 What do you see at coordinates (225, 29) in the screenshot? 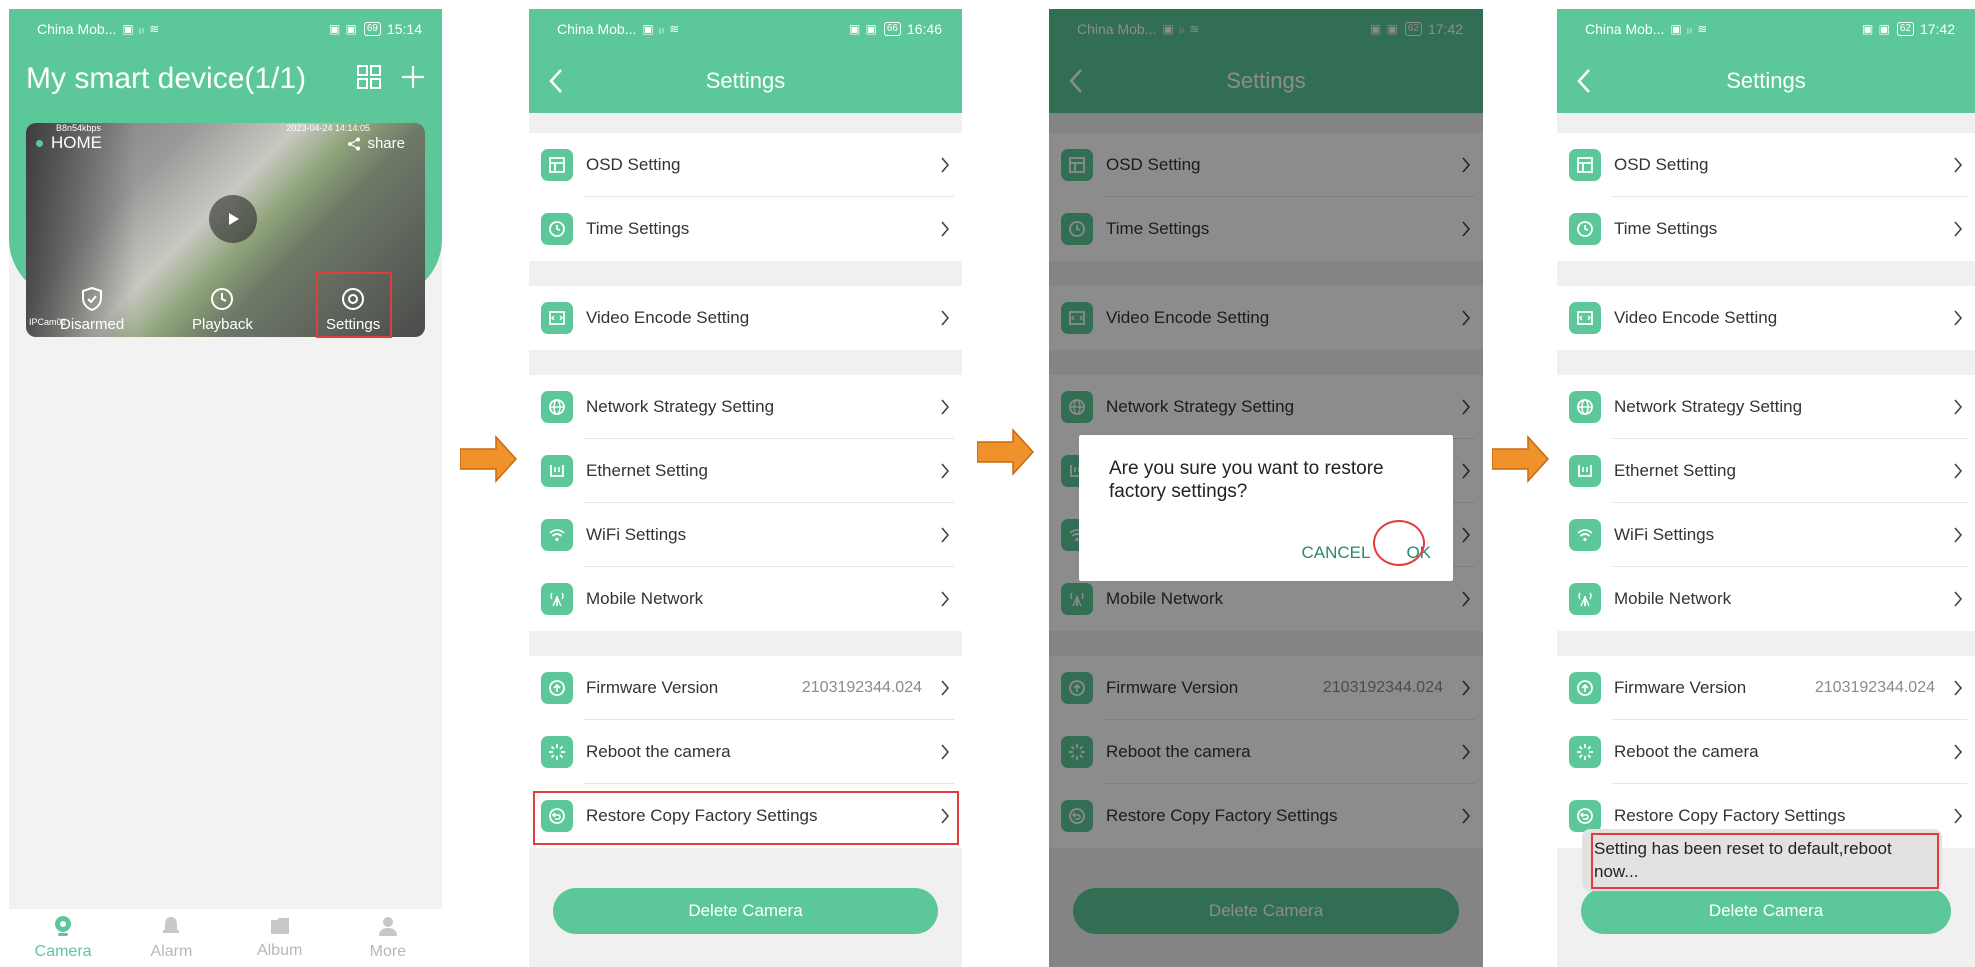
I see `status-bar: China Mob... ▣ ᵢₗ ≋ ▣ ▣ 69 15:14` at bounding box center [225, 29].